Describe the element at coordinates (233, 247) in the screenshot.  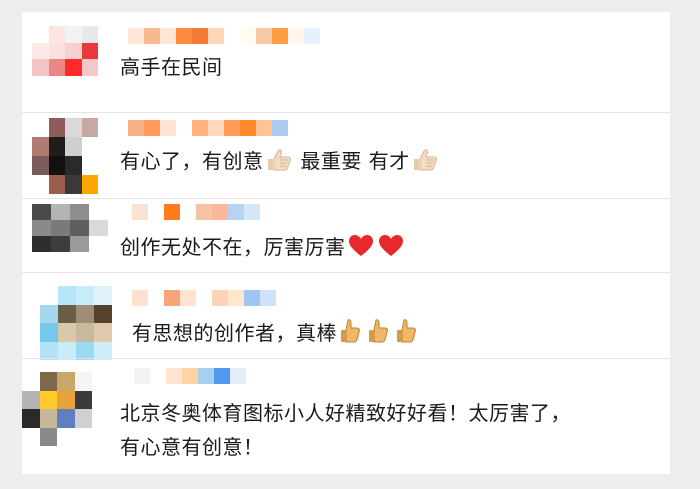
I see `comment-text-content: 创作无处不在，厉害厉害` at that location.